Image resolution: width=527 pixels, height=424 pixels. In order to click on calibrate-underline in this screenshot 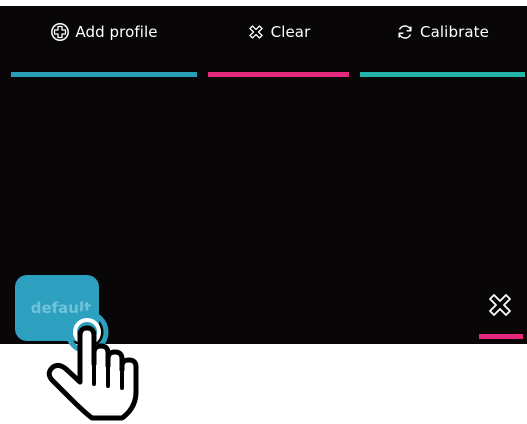, I will do `click(442, 74)`.